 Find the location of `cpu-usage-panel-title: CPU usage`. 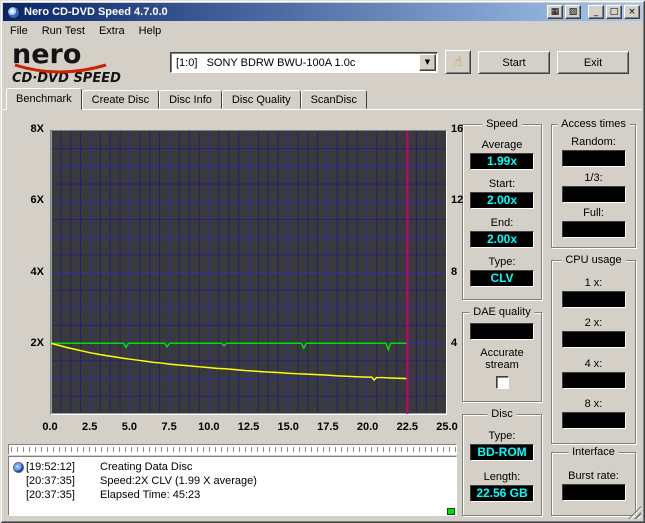

cpu-usage-panel-title: CPU usage is located at coordinates (593, 260).